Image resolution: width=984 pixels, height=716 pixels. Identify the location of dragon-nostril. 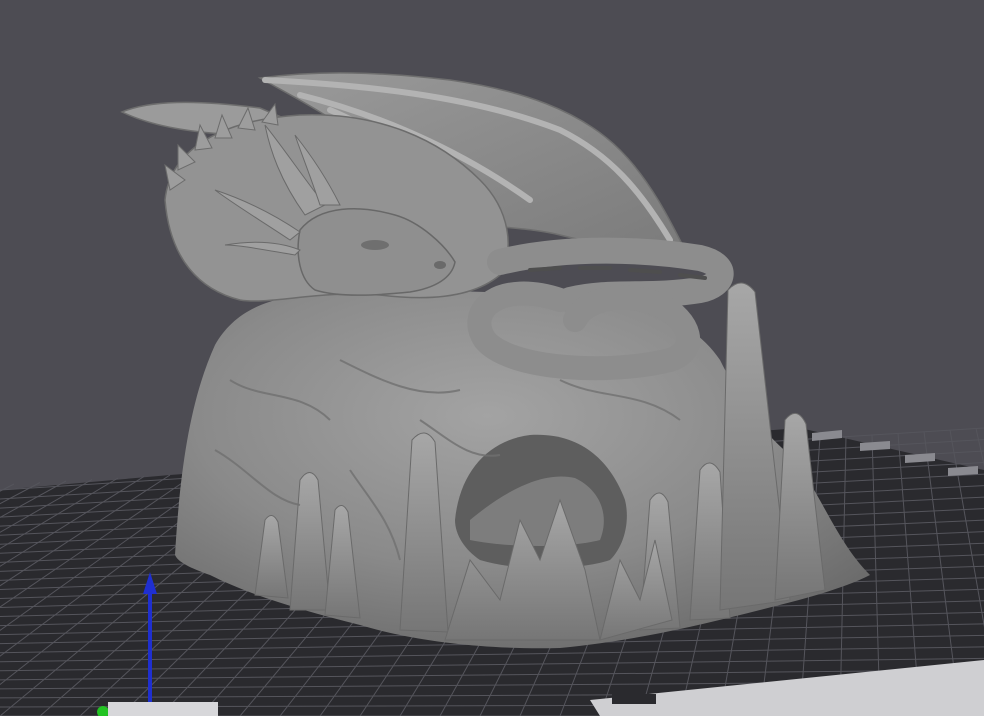
(440, 265).